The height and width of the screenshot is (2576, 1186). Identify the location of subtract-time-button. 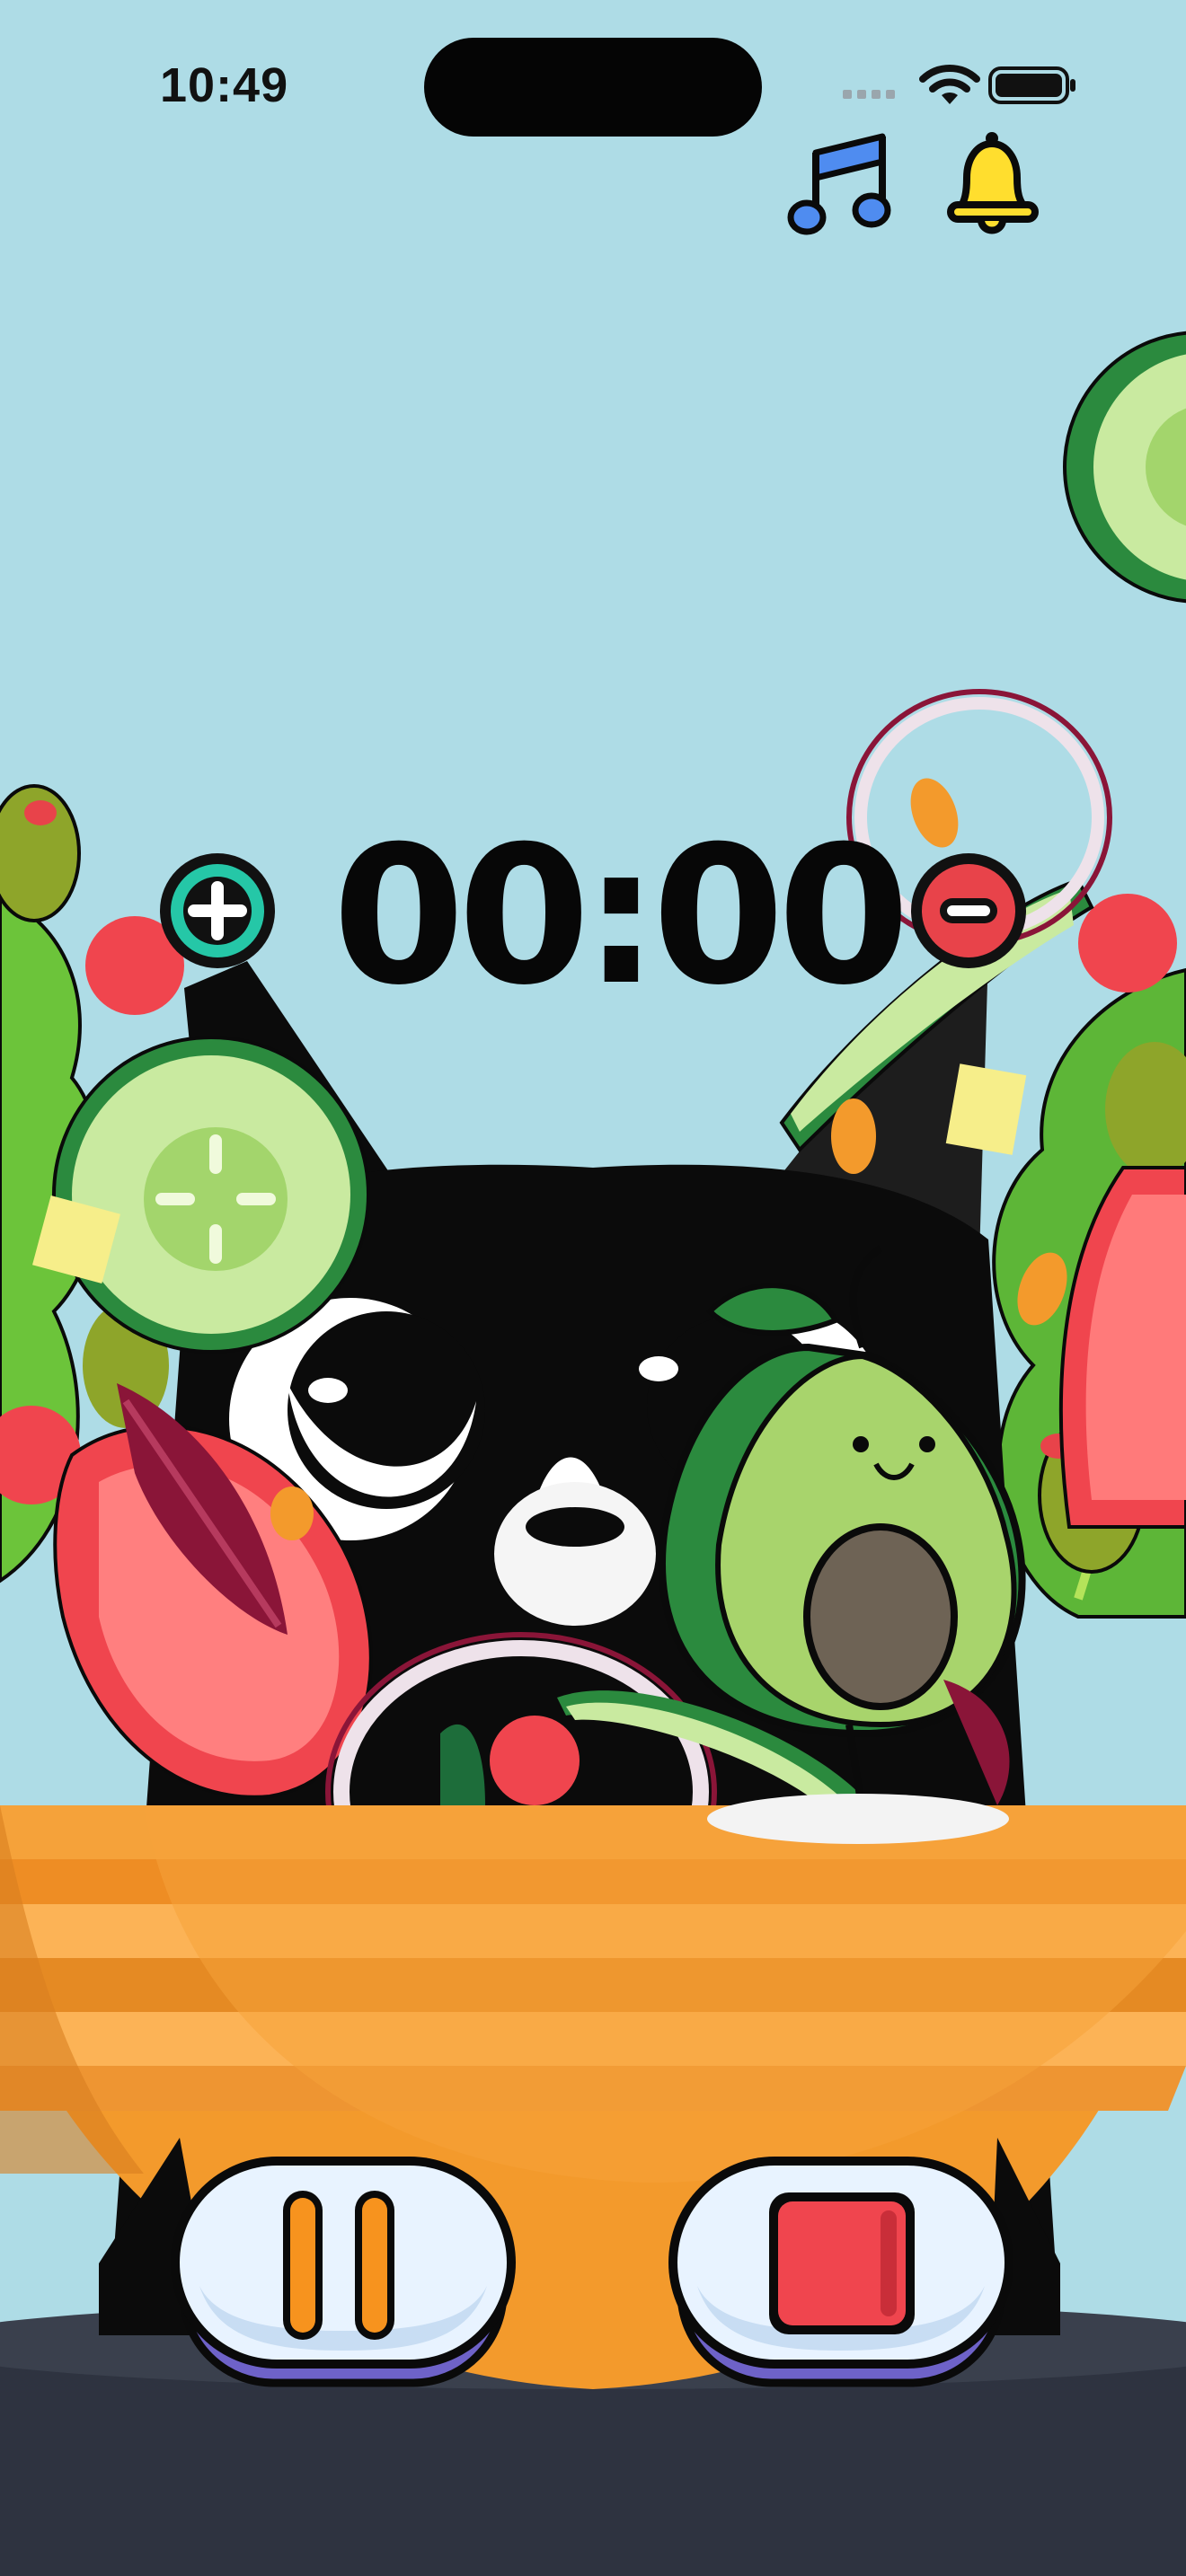
(968, 911).